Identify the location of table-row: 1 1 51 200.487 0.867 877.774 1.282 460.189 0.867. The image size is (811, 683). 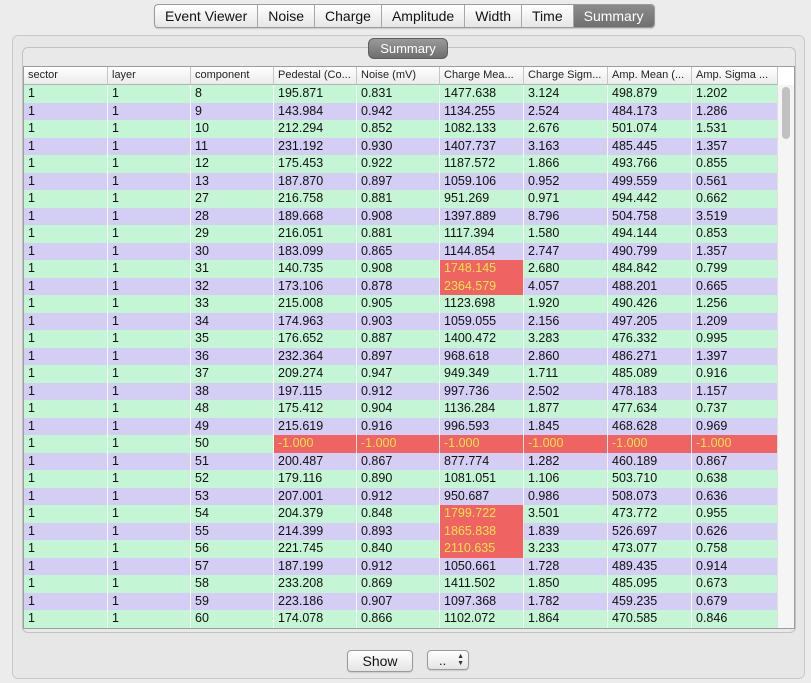
(401, 461).